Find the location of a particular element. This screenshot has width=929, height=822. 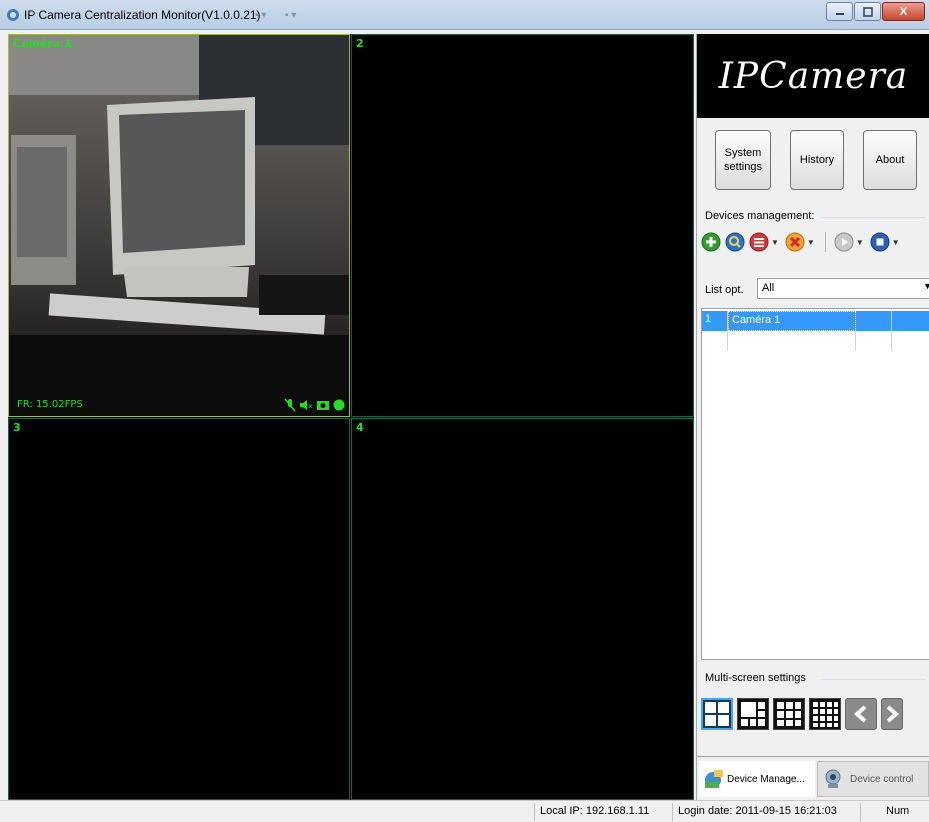

chevron-right-icon is located at coordinates (892, 714).